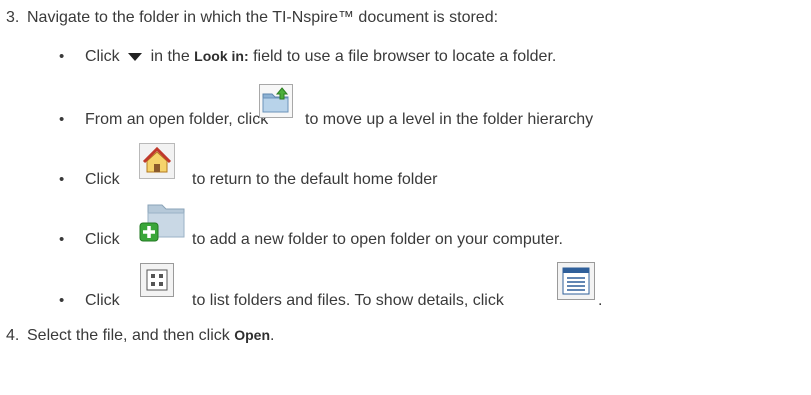  What do you see at coordinates (170, 56) in the screenshot?
I see `bullet-1-mid: in the` at bounding box center [170, 56].